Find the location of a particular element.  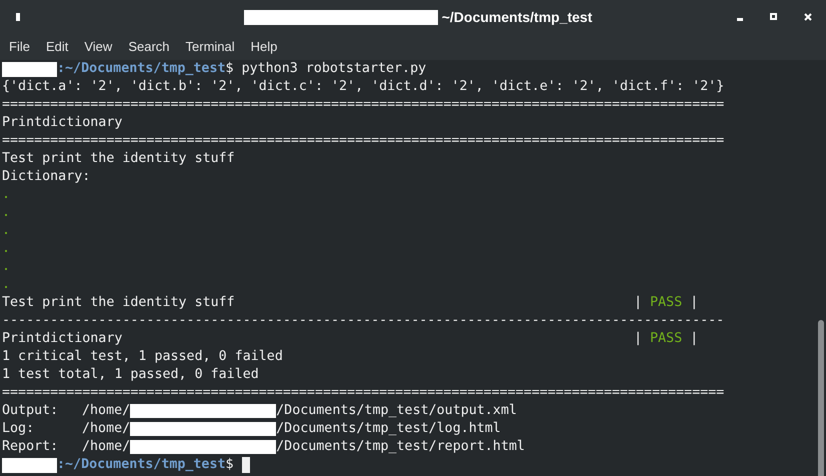

output-line: 1 critical test, 1 passed, 0 failed is located at coordinates (142, 357).